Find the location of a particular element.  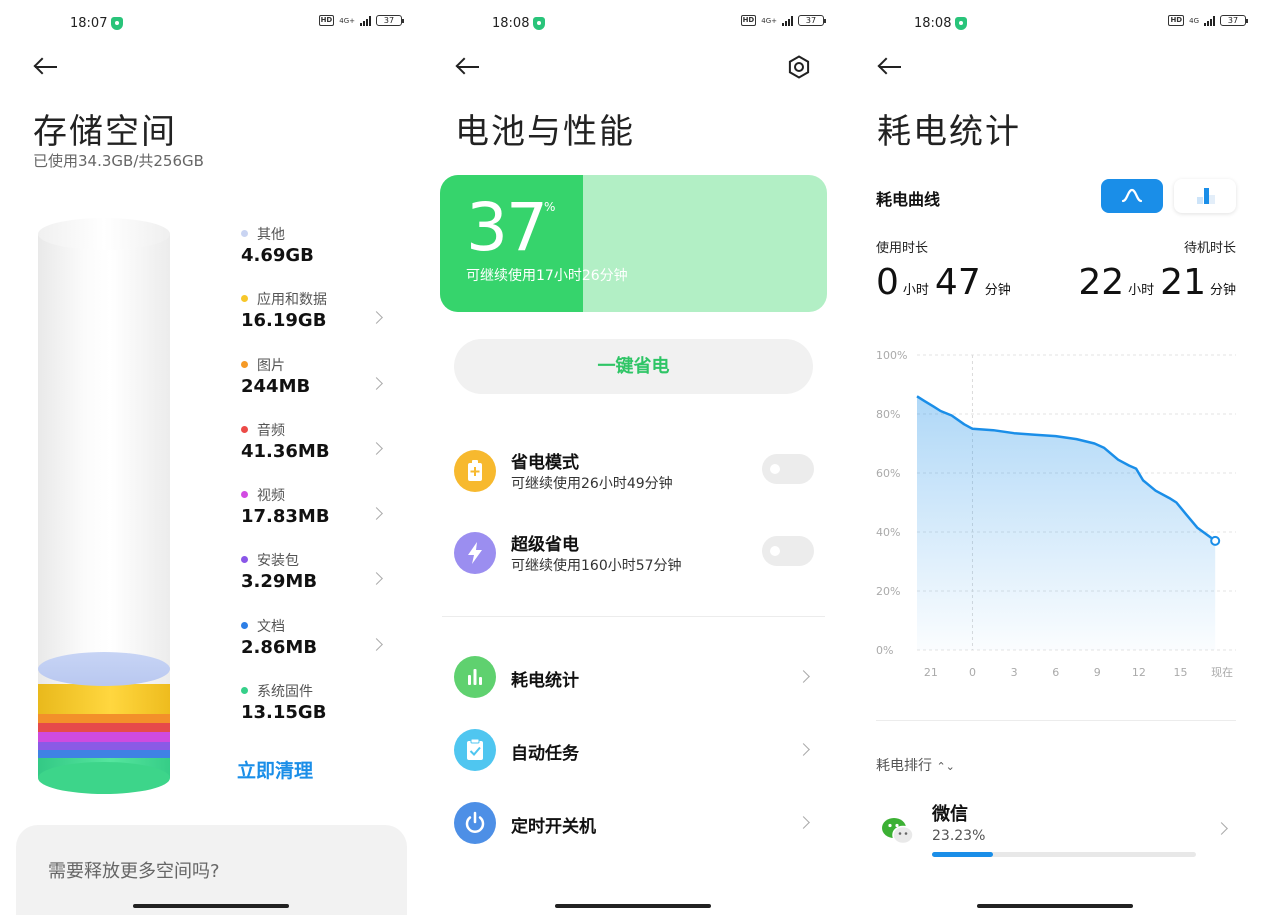

hd-icon: HD is located at coordinates (1176, 20).